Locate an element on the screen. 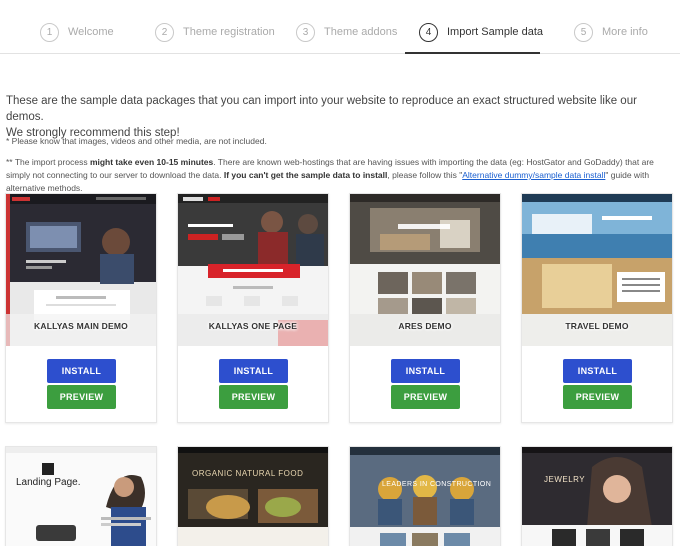  step-number: 1 is located at coordinates (49, 32).